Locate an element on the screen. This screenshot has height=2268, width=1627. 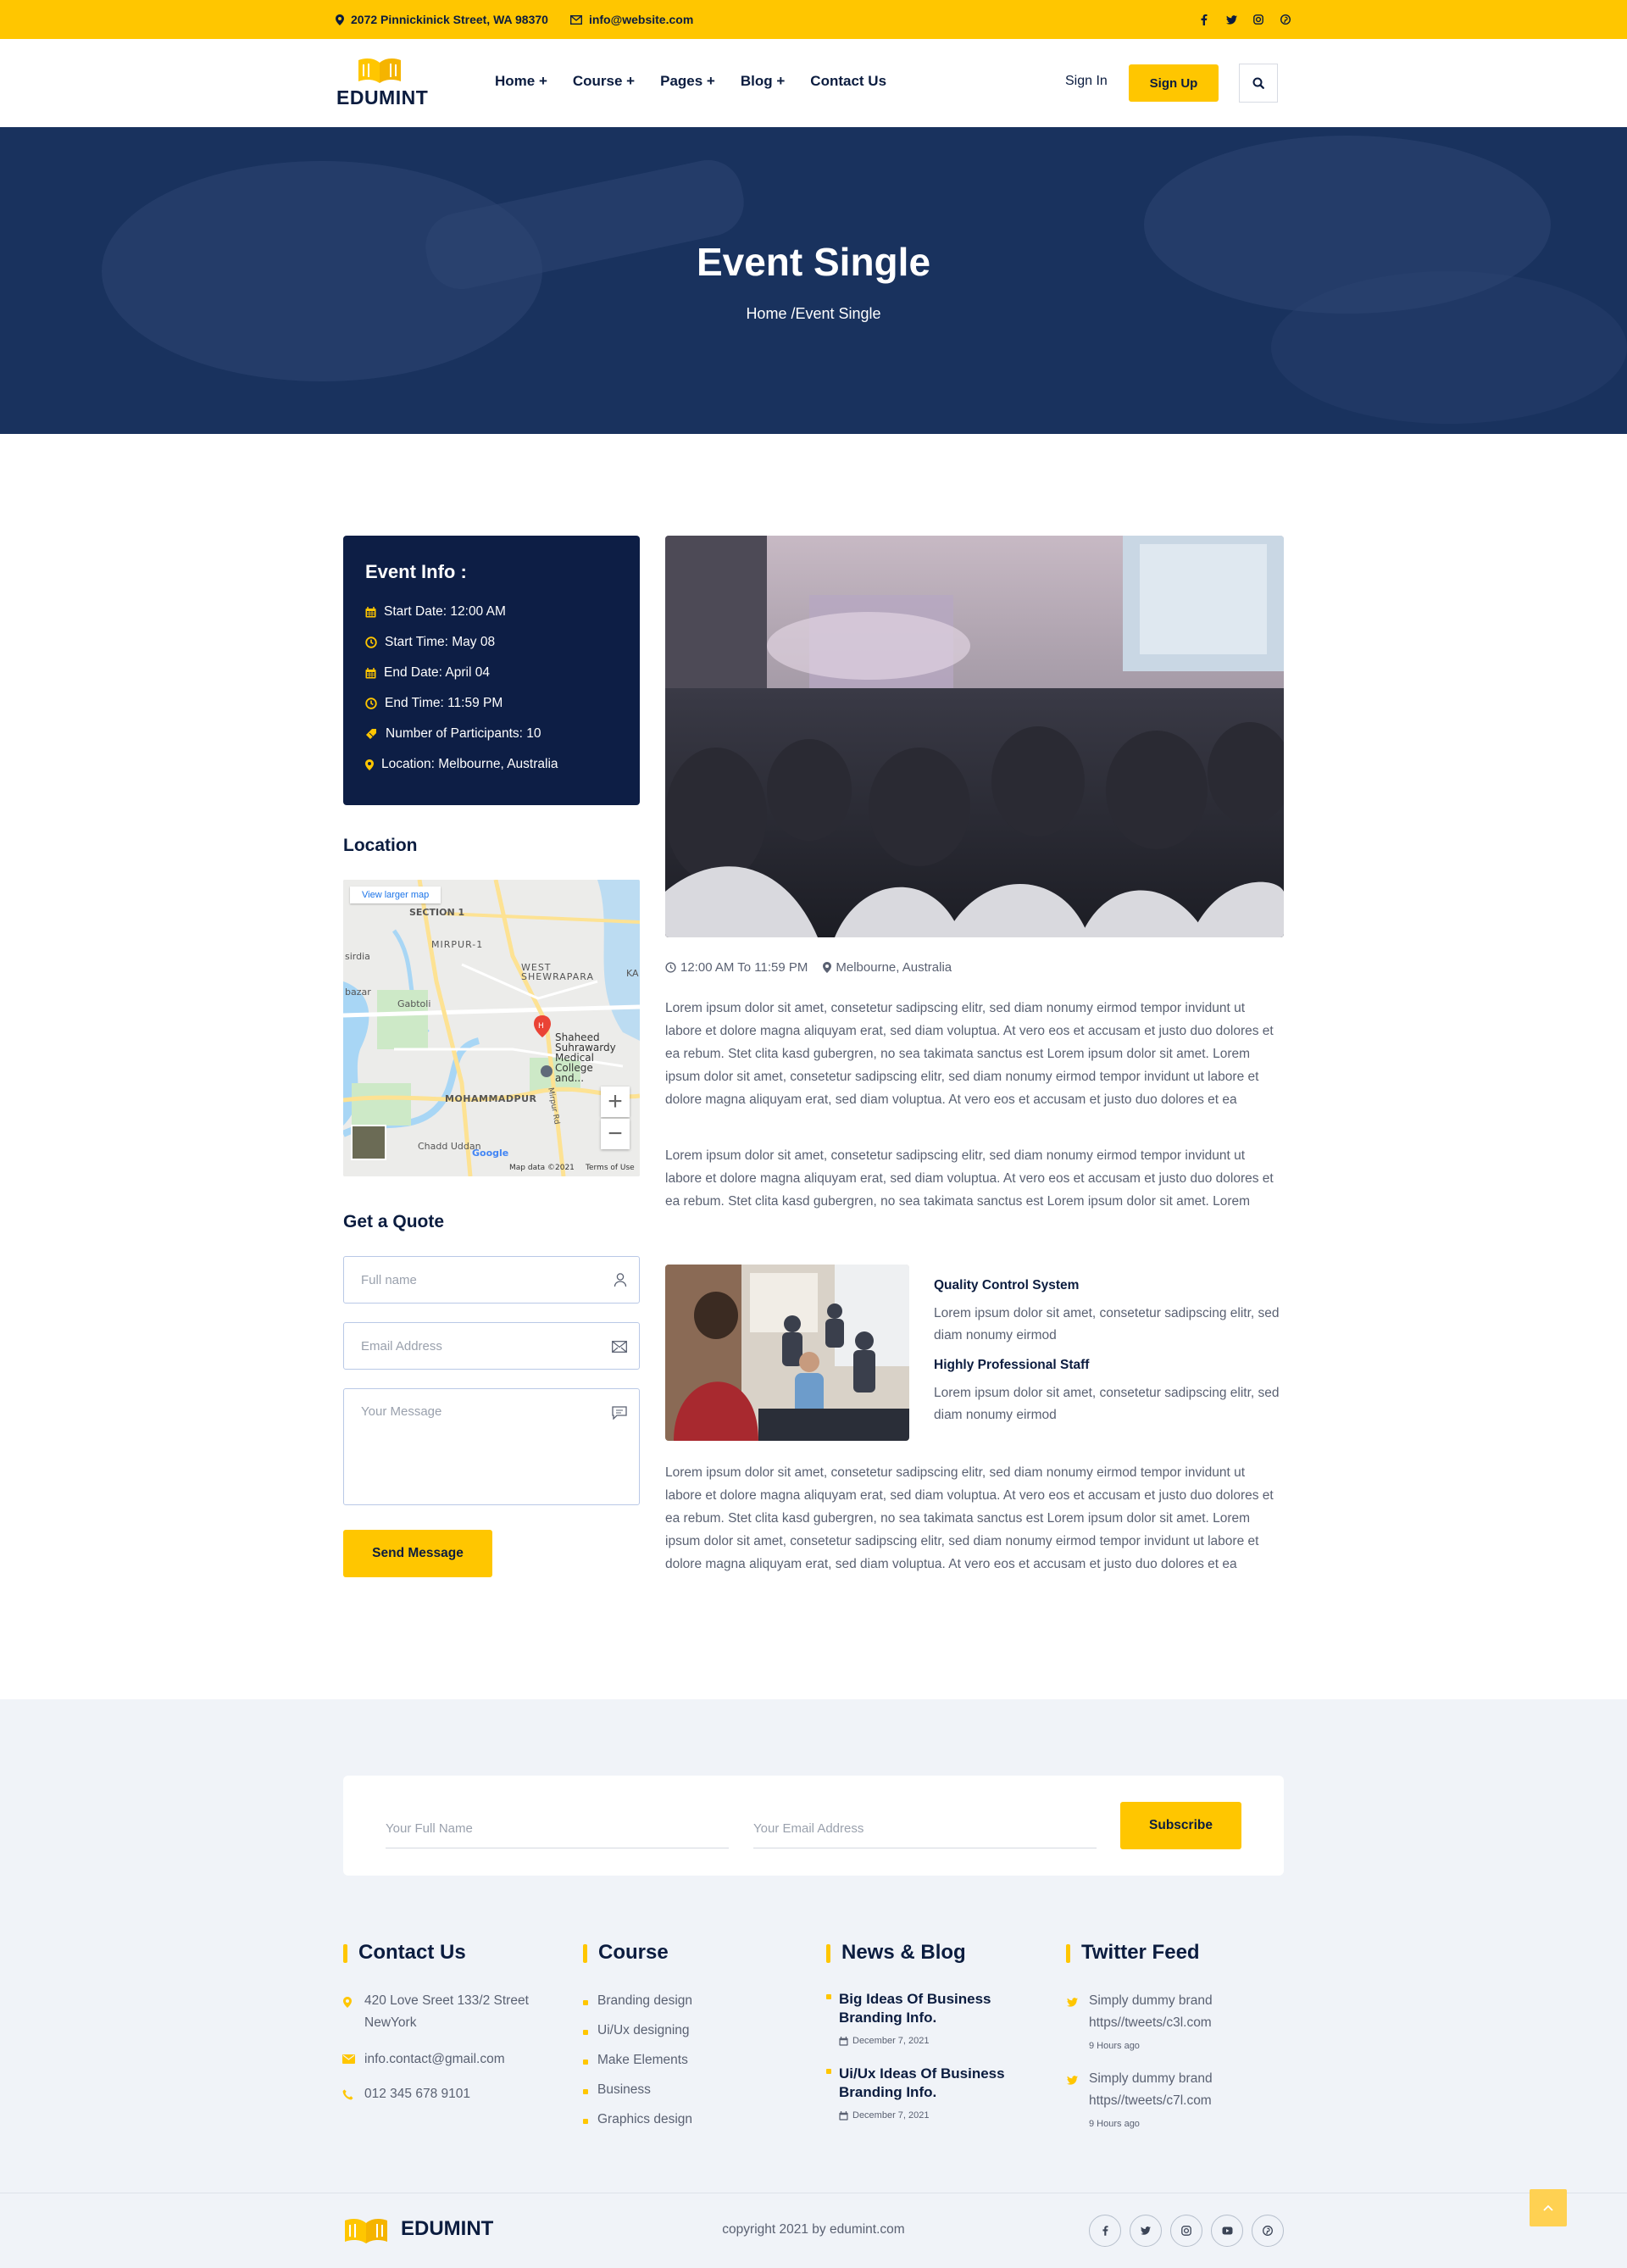
event-info-item: Number of Participants: 10 is located at coordinates (491, 734).